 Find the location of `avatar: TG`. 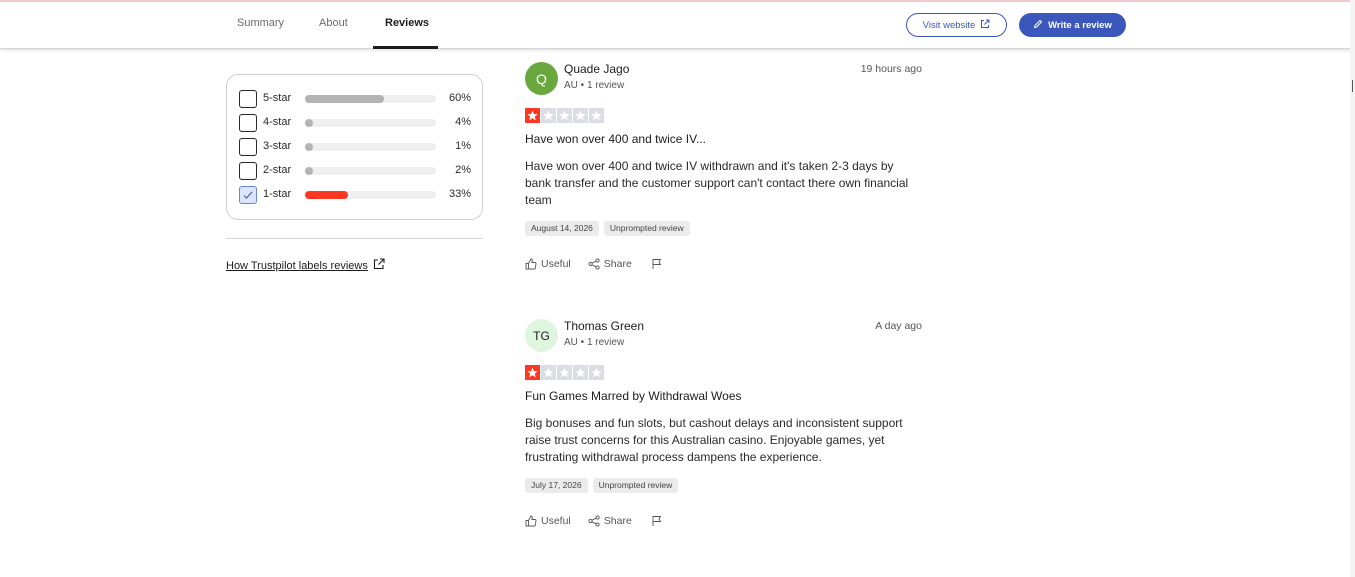

avatar: TG is located at coordinates (541, 335).